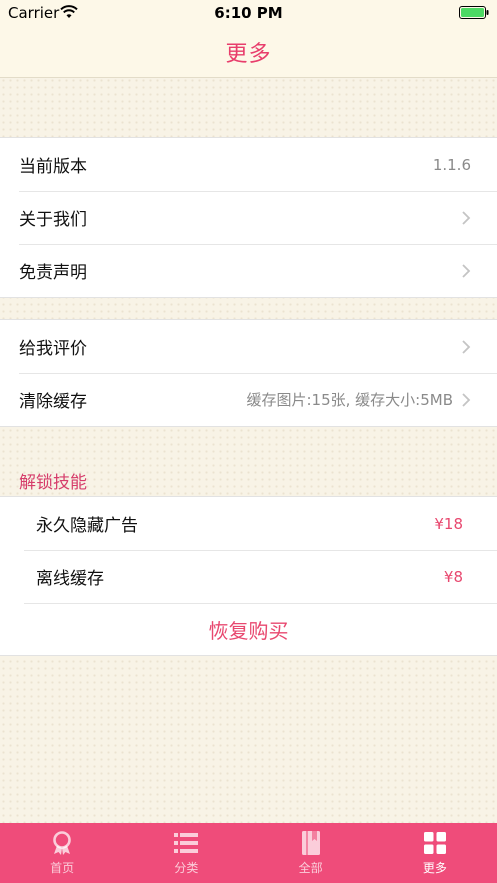  Describe the element at coordinates (248, 523) in the screenshot. I see `row-remove-ads: 永久隐藏广告 ¥18` at that location.